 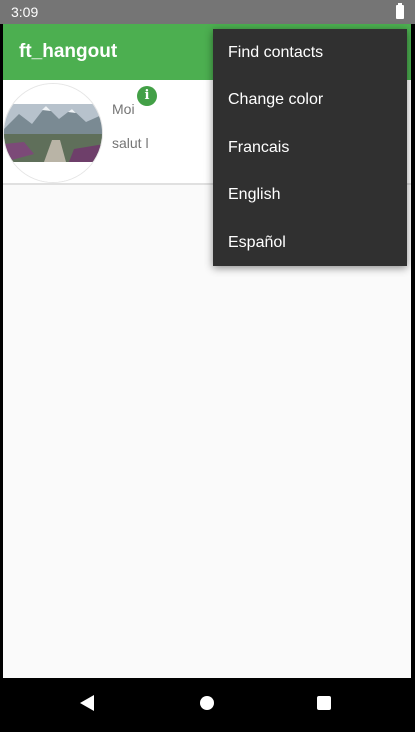 I want to click on battery-icon, so click(x=400, y=11).